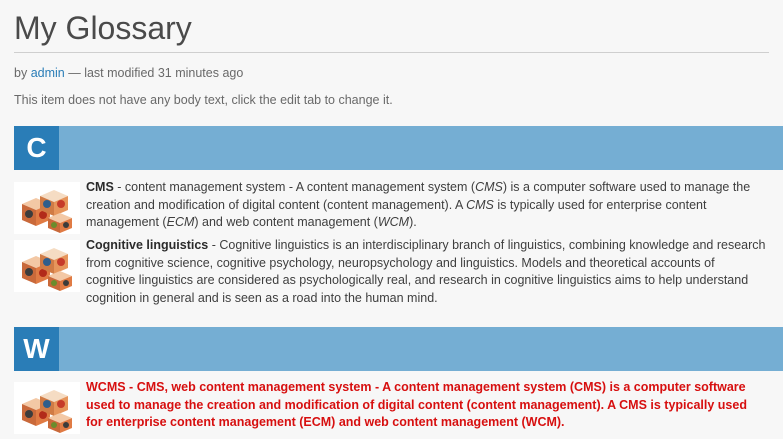 This screenshot has height=439, width=783. I want to click on entry-term: Cognitive linguistics, so click(147, 245).